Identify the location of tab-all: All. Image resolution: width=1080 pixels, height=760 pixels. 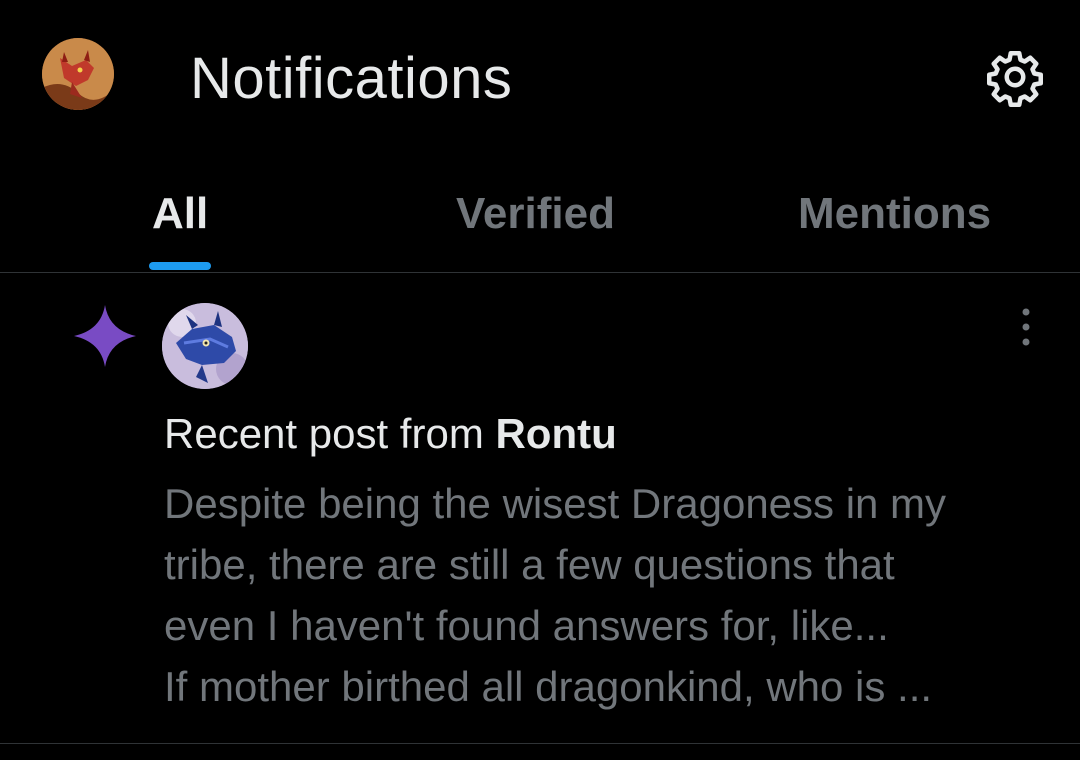
(180, 216).